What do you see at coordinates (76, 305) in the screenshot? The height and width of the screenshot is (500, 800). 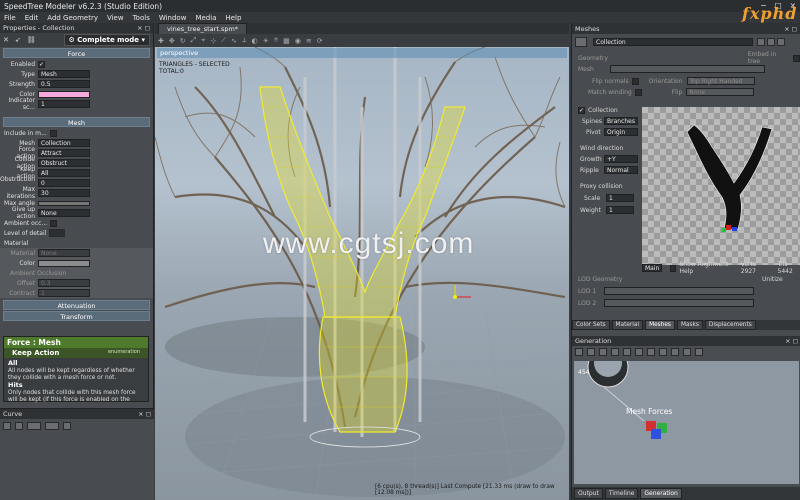 I see `attenuation-section-header: Attenuation` at bounding box center [76, 305].